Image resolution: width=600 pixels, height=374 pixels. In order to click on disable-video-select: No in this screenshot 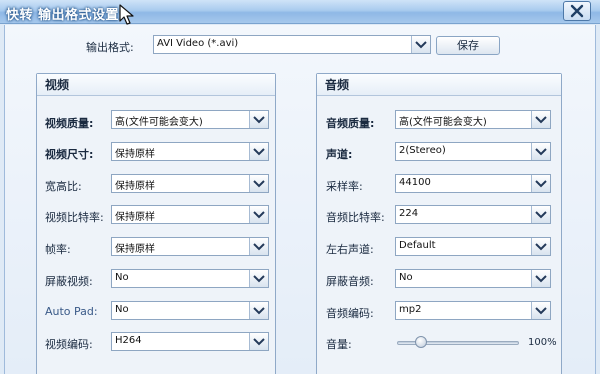, I will do `click(190, 278)`.